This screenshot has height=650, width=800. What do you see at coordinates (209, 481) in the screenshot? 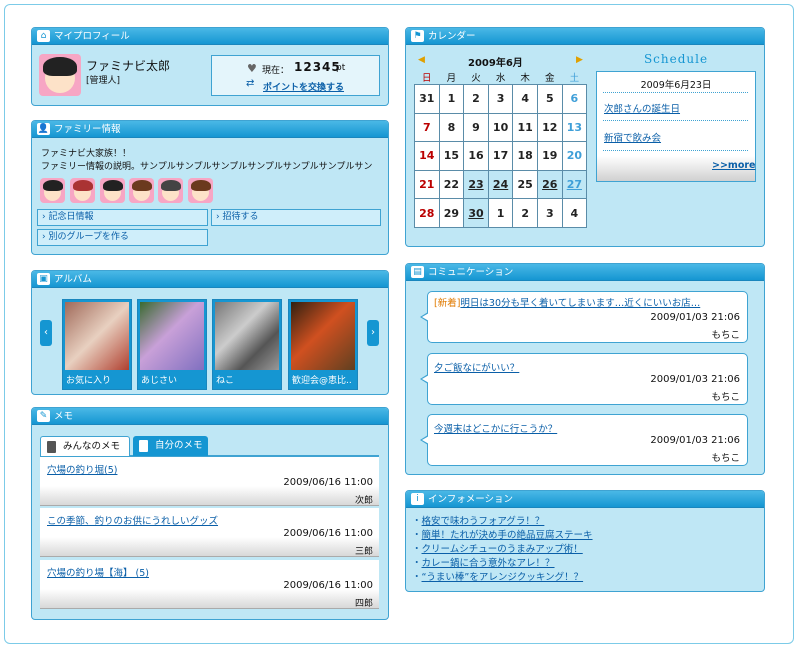
I see `memo-row: 穴場の釣り堀(5) 2009/06/16 11:00 次郎` at bounding box center [209, 481].